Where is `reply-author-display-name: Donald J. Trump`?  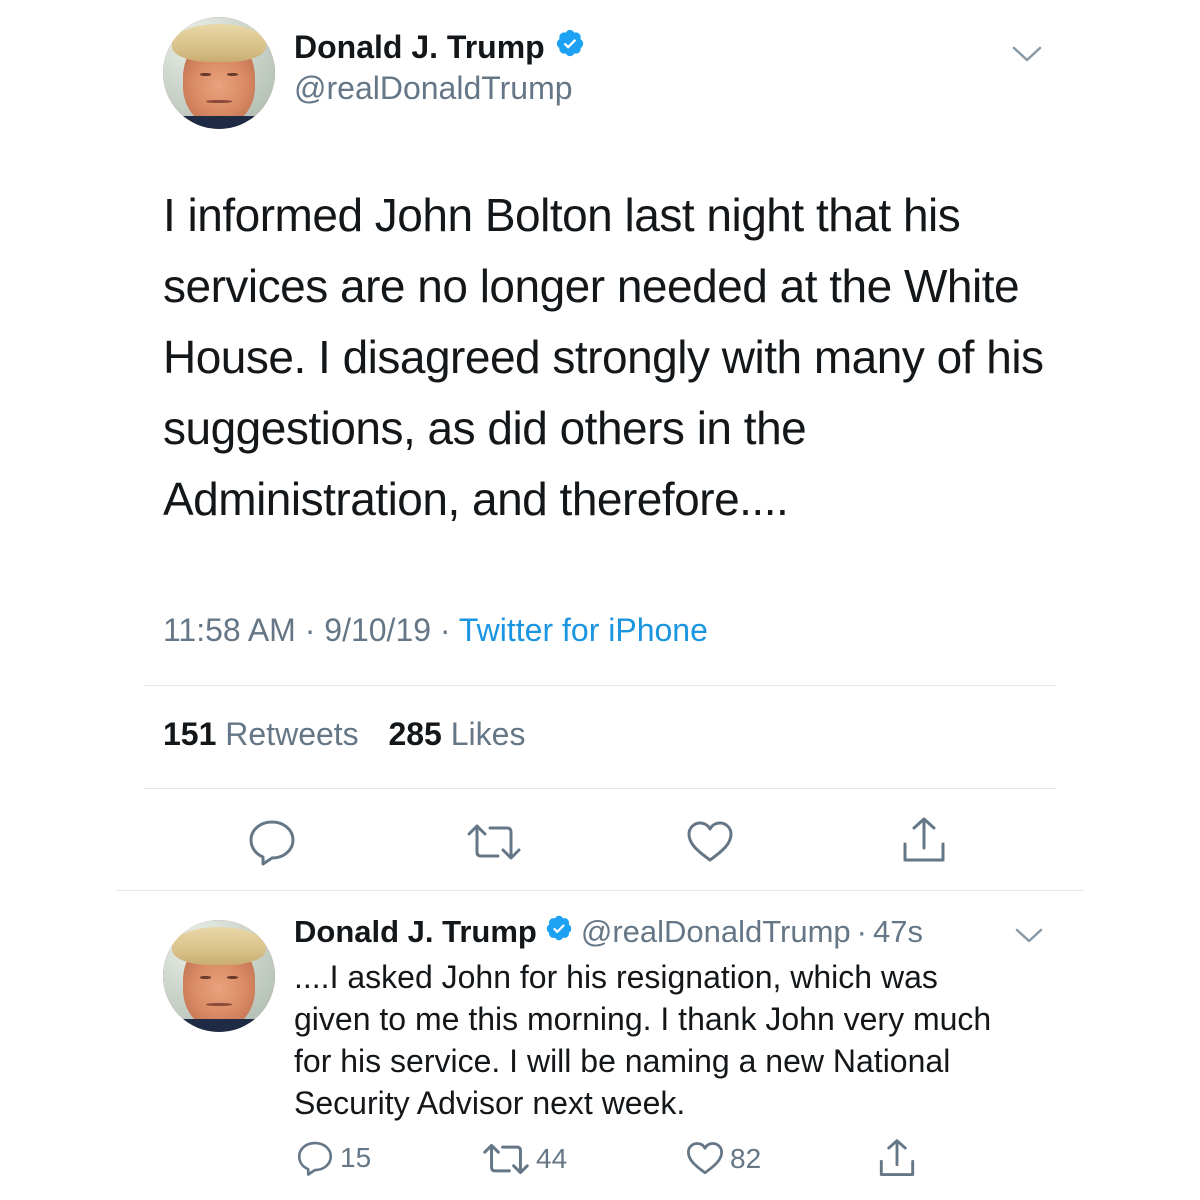 reply-author-display-name: Donald J. Trump is located at coordinates (415, 932).